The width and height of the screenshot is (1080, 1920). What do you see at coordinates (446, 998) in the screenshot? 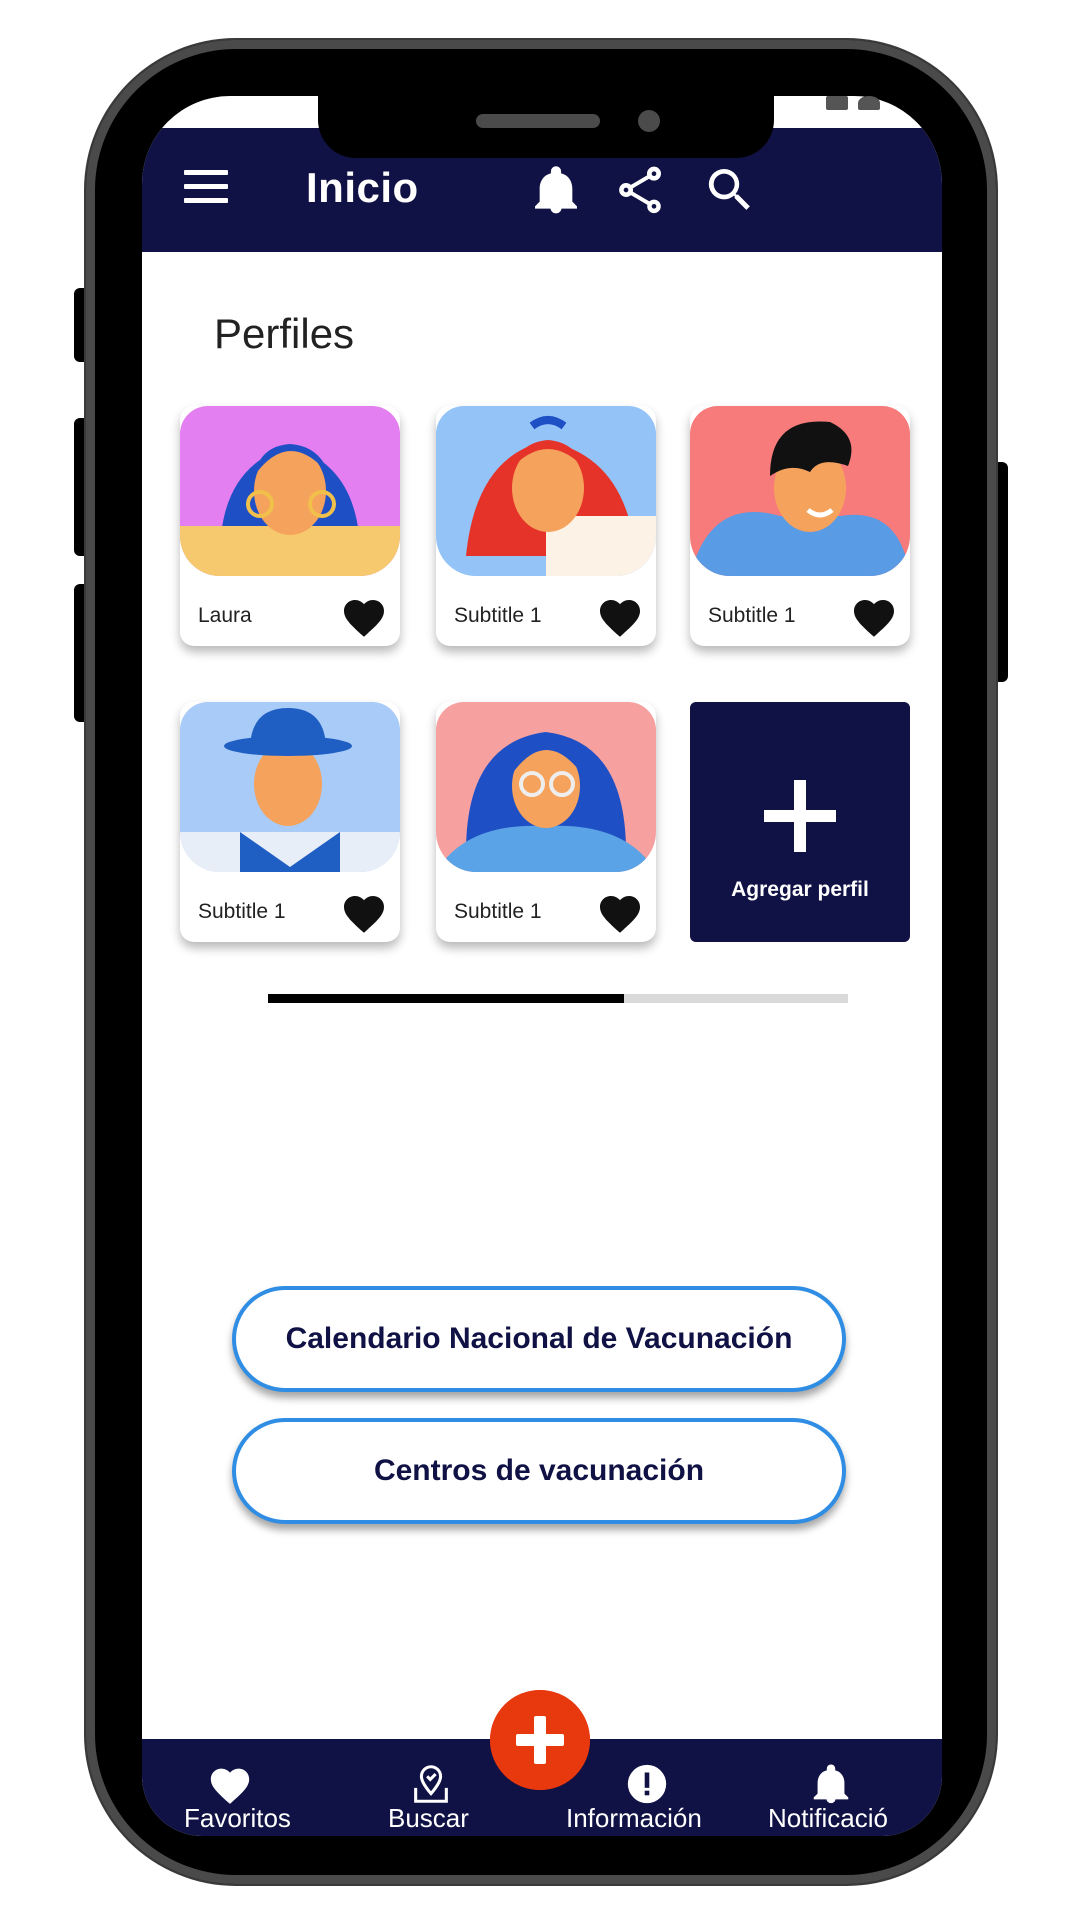
I see `carousel-scroll-thumb` at bounding box center [446, 998].